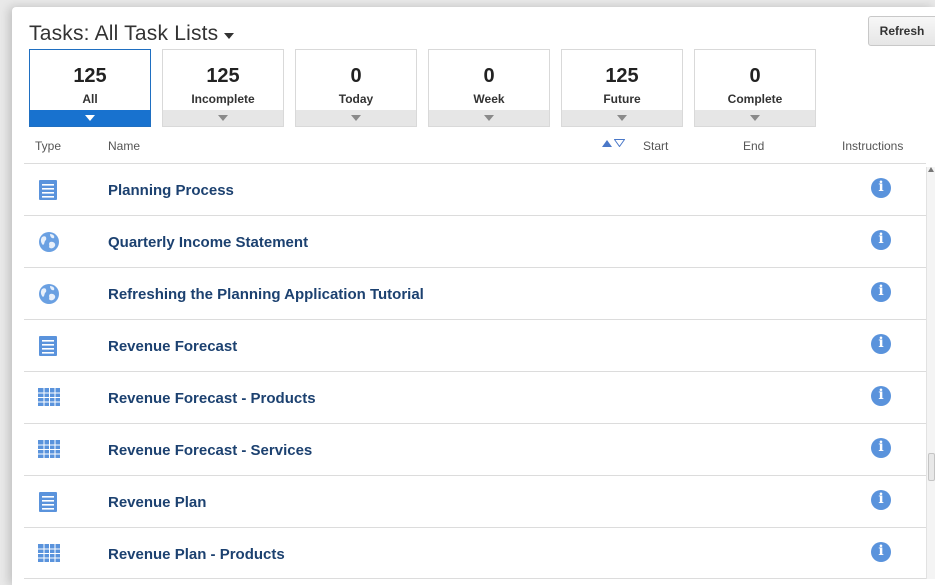 The width and height of the screenshot is (935, 585). I want to click on scroll-thumb, so click(931, 467).